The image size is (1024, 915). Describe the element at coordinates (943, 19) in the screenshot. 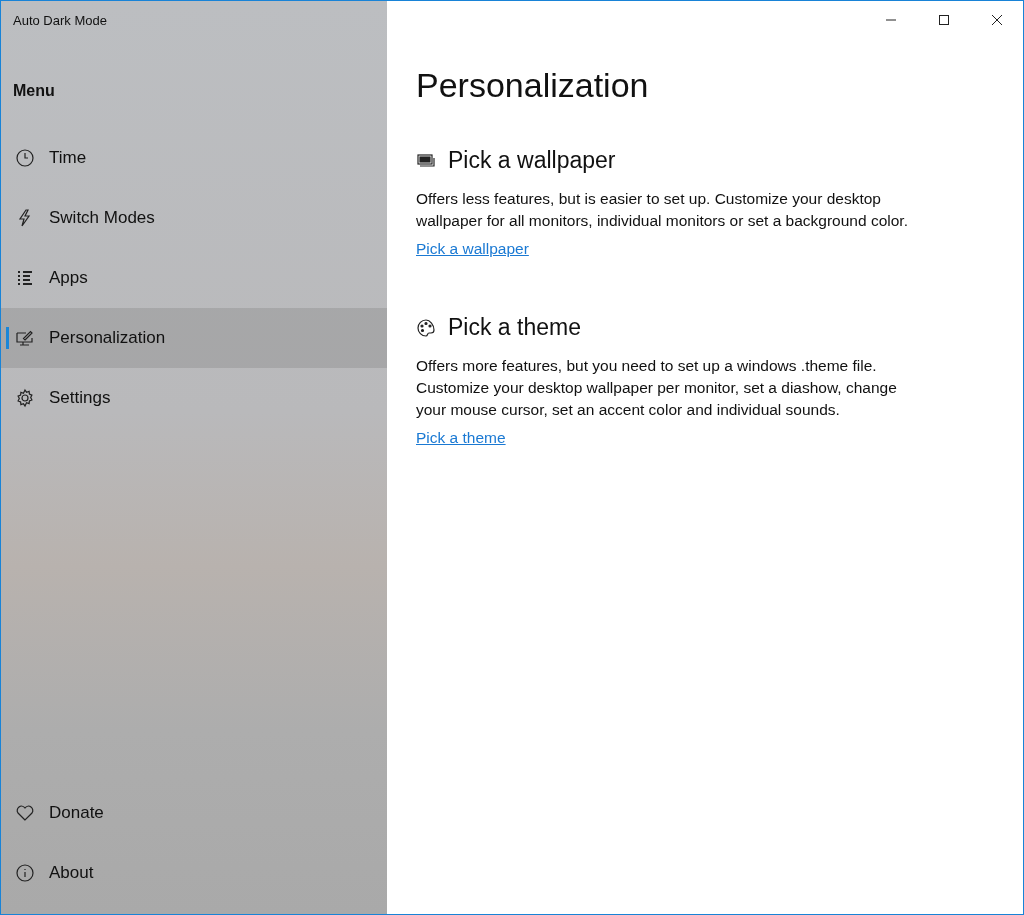

I see `maximize-icon` at that location.